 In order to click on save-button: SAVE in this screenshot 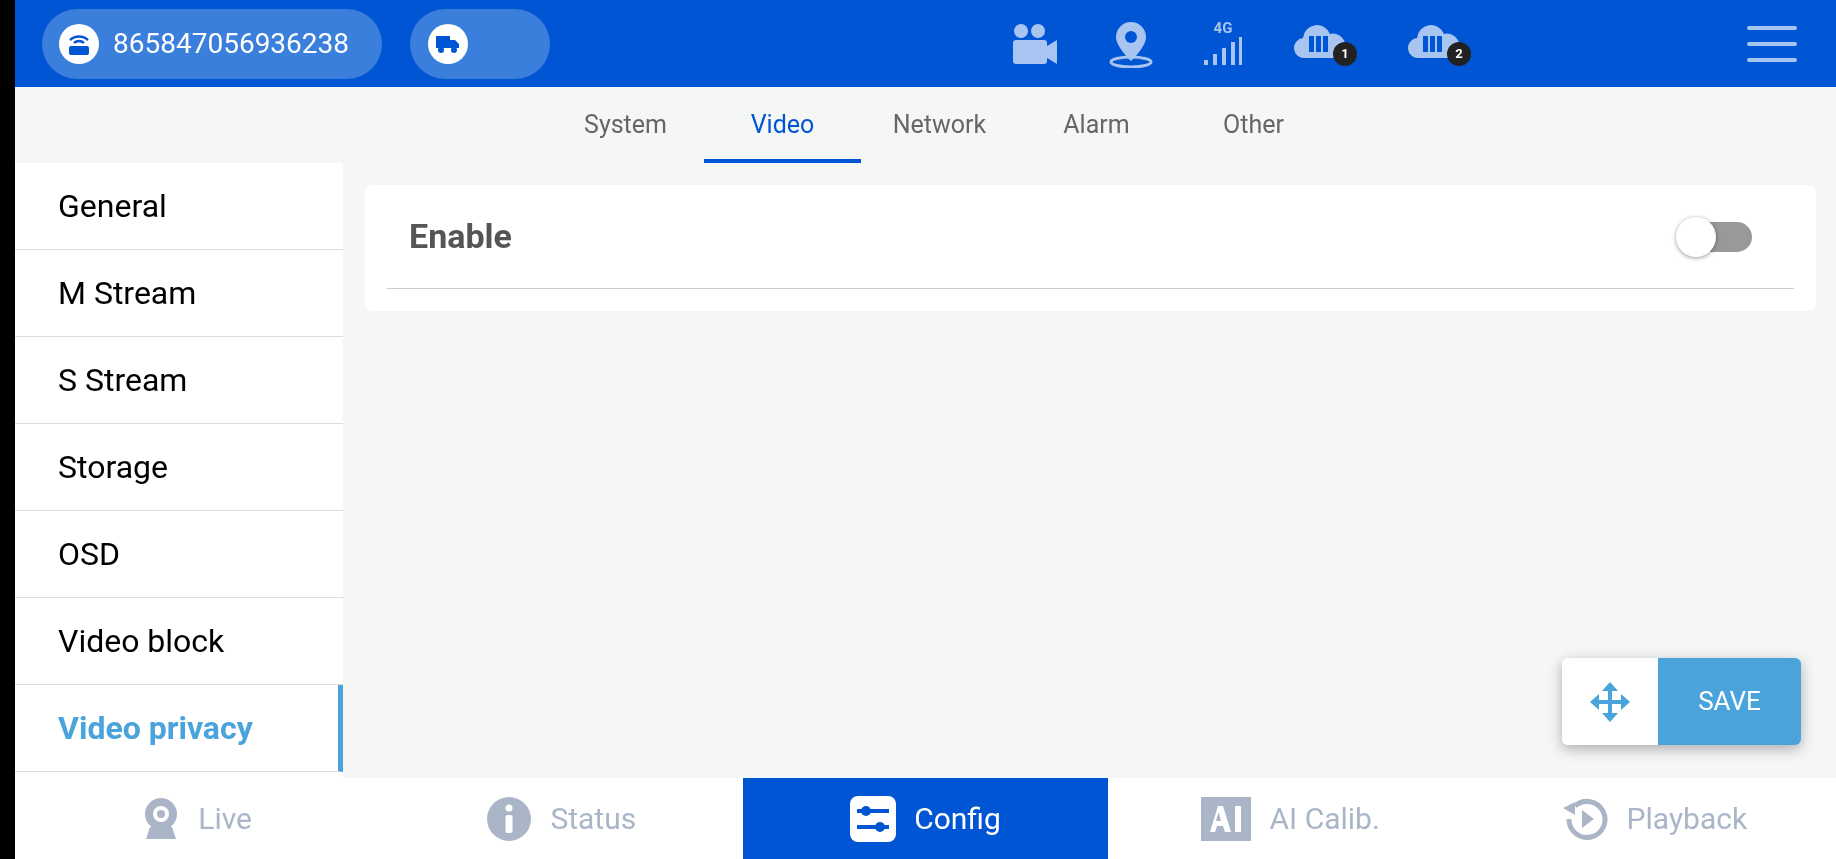, I will do `click(1729, 701)`.